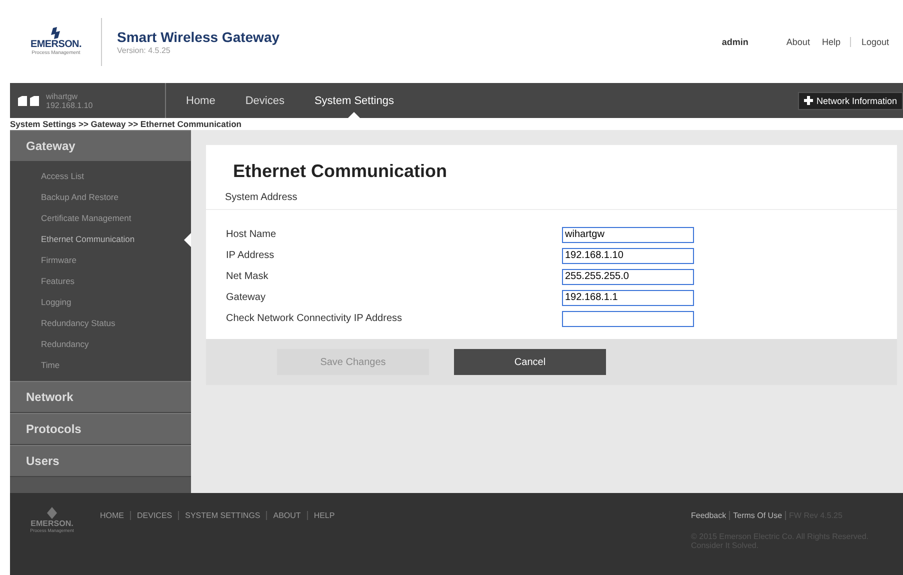 The width and height of the screenshot is (903, 575). I want to click on device-name: wihartgw, so click(62, 96).